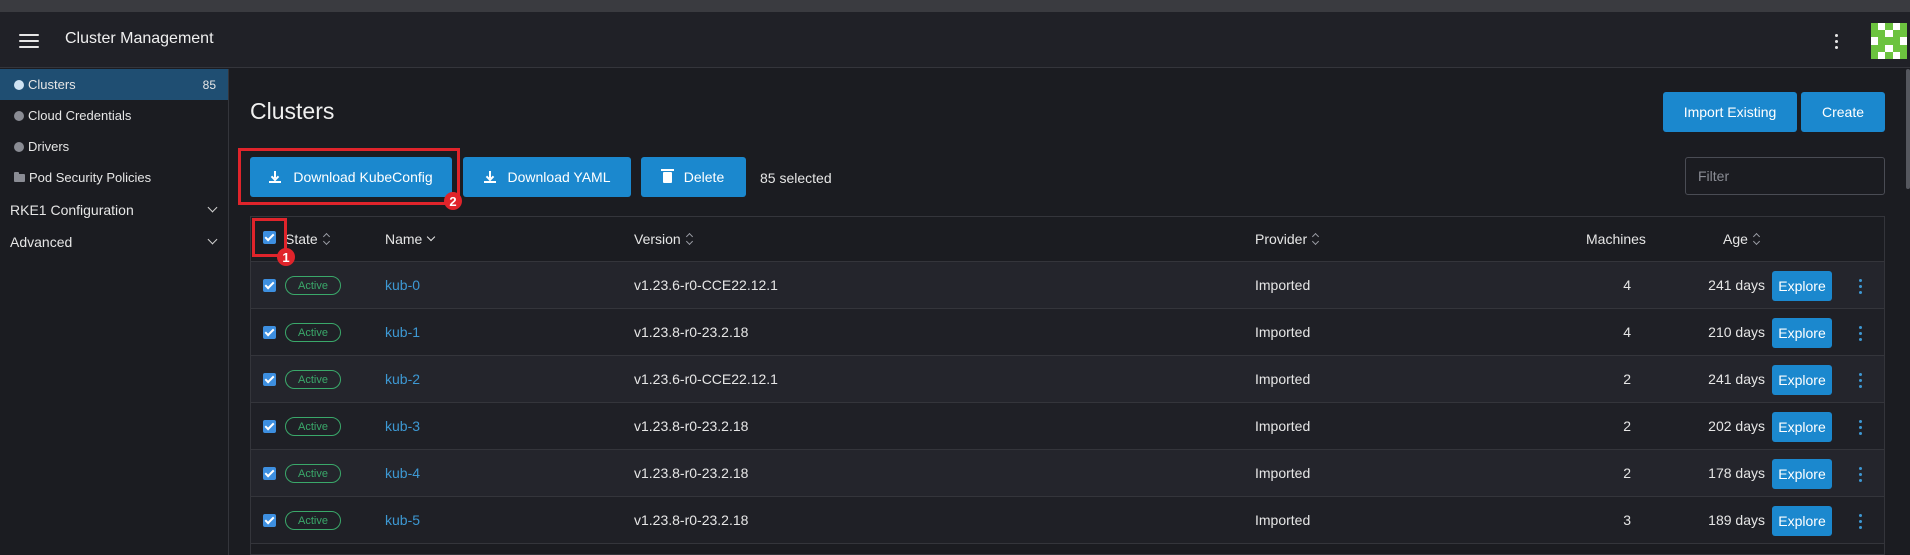 The height and width of the screenshot is (555, 1910). I want to click on sidebar-item-label: Drivers, so click(49, 146).